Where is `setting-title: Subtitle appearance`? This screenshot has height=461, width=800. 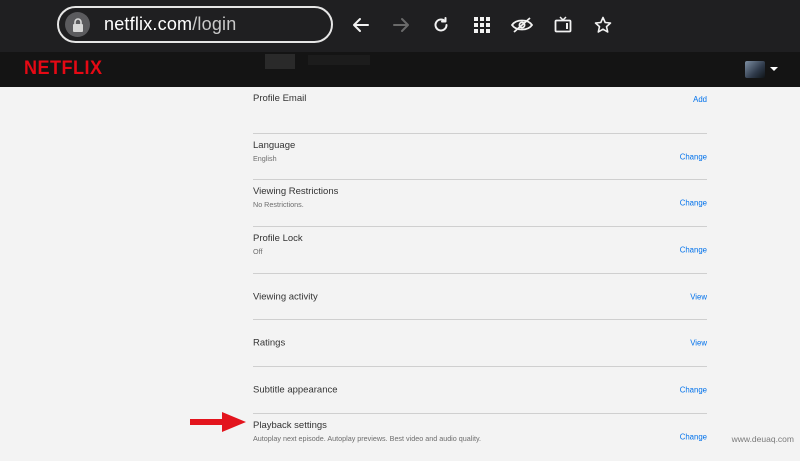 setting-title: Subtitle appearance is located at coordinates (295, 390).